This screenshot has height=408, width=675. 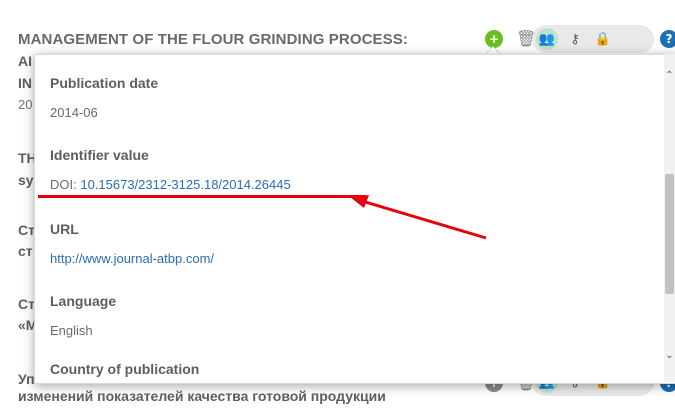 What do you see at coordinates (359, 201) in the screenshot?
I see `annotation-arrow-head` at bounding box center [359, 201].